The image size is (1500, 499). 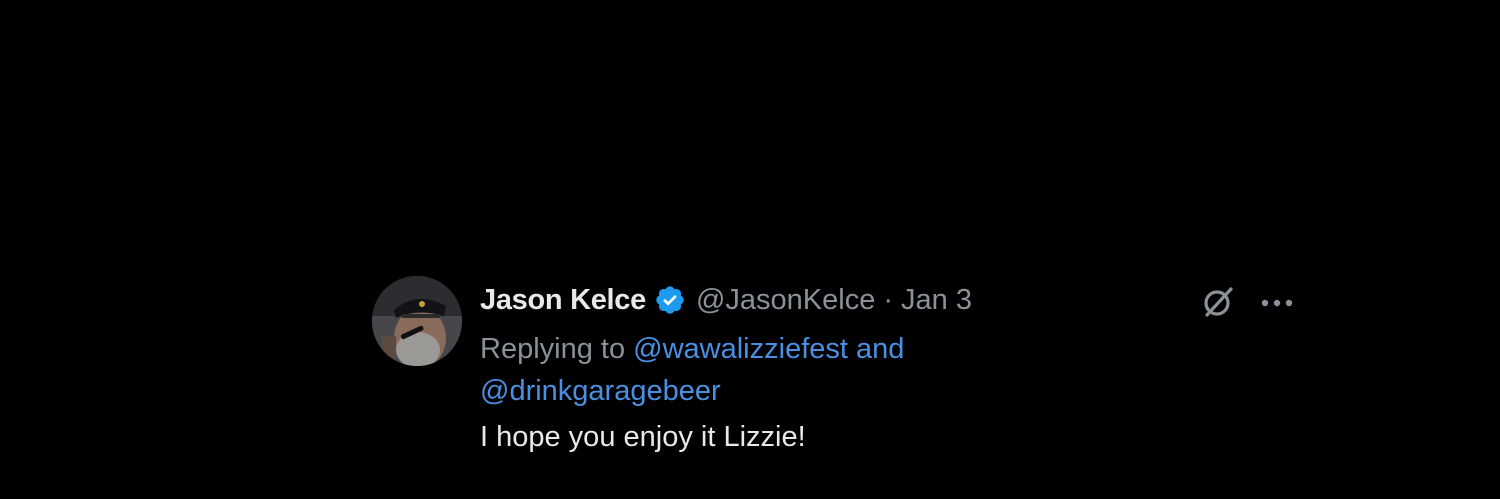 I want to click on mention-conjunction: and, so click(x=880, y=349).